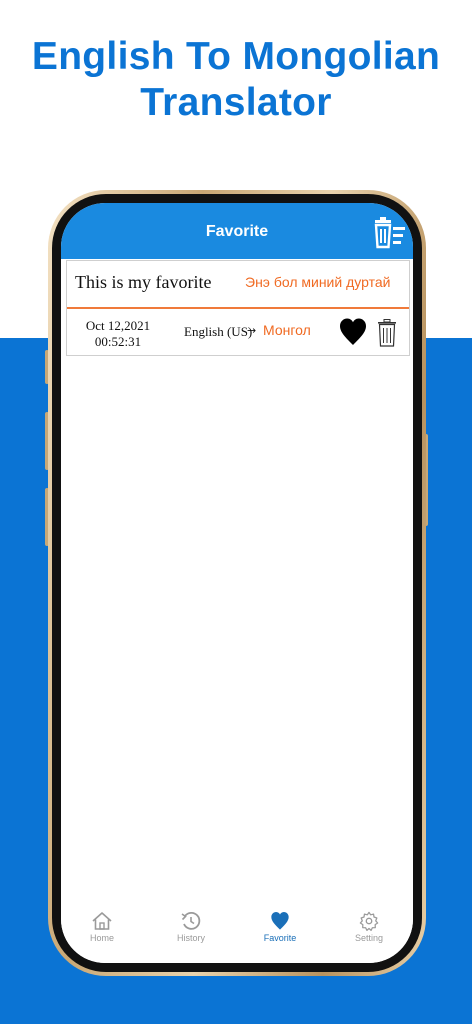 The height and width of the screenshot is (1024, 472). What do you see at coordinates (318, 282) in the screenshot?
I see `translated-text: Энэ бол миний дуртай` at bounding box center [318, 282].